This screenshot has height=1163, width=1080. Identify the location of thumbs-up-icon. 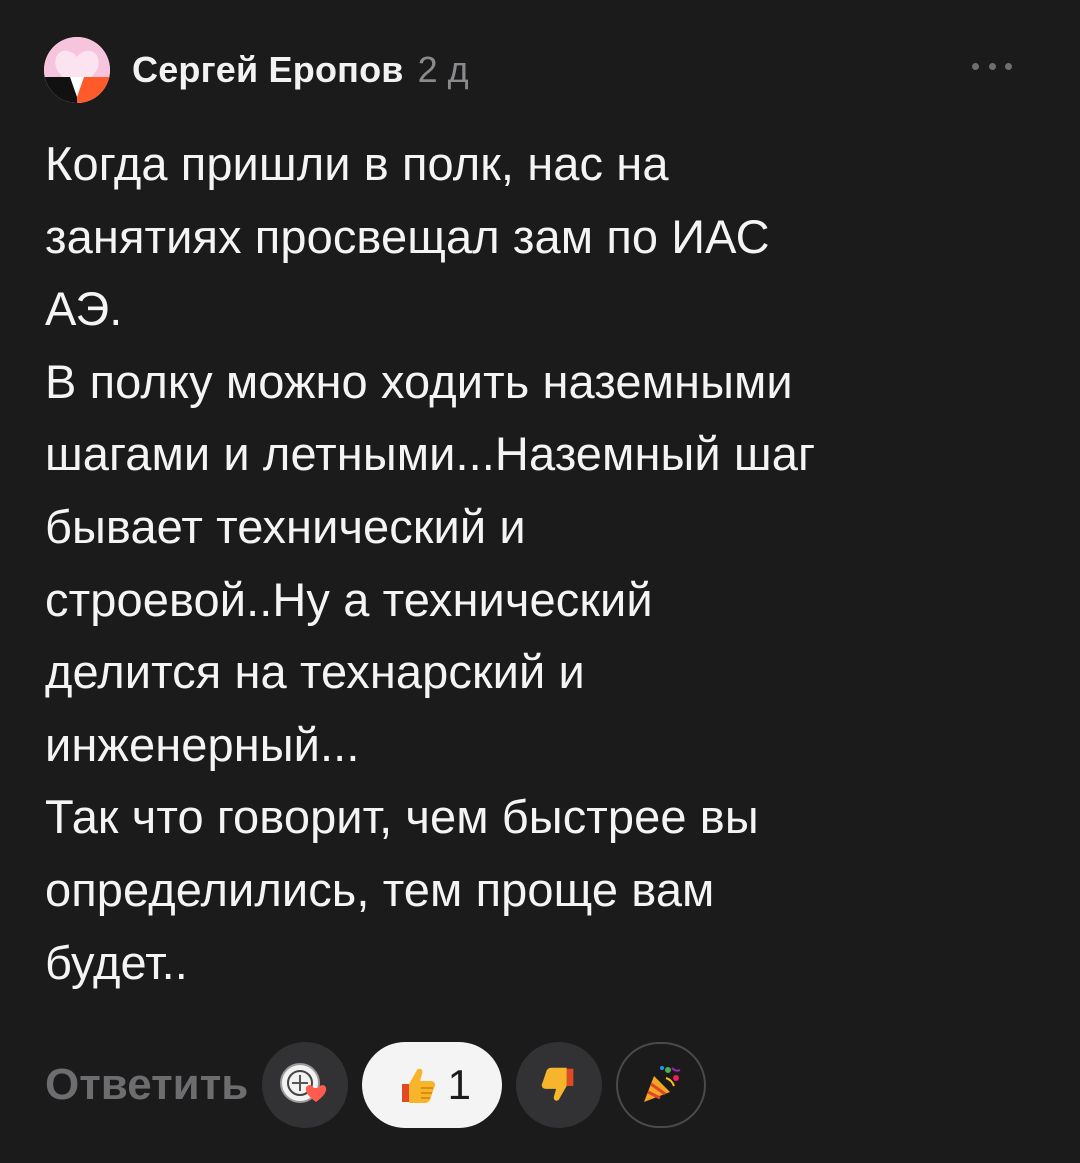
(418, 1085).